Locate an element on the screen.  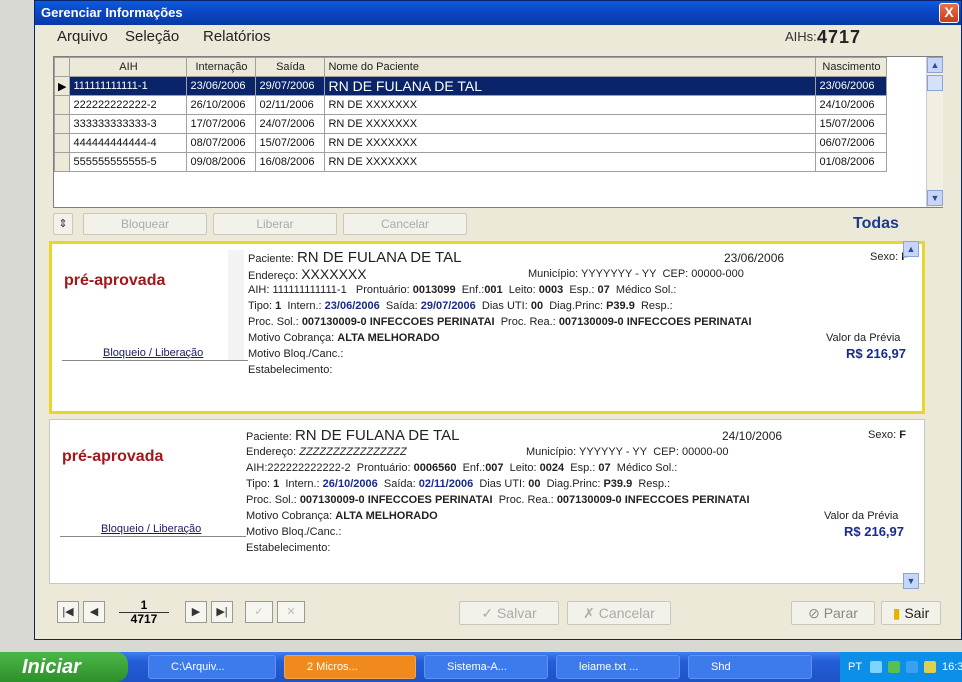
menu-relatorios: Relatórios is located at coordinates (237, 37).